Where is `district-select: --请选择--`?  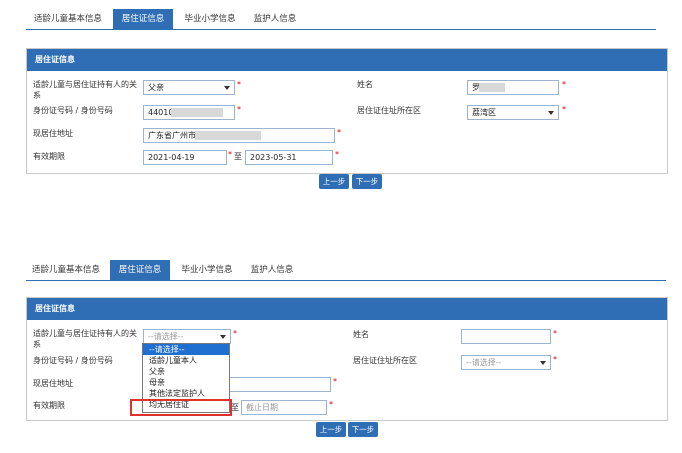 district-select: --请选择-- is located at coordinates (506, 362).